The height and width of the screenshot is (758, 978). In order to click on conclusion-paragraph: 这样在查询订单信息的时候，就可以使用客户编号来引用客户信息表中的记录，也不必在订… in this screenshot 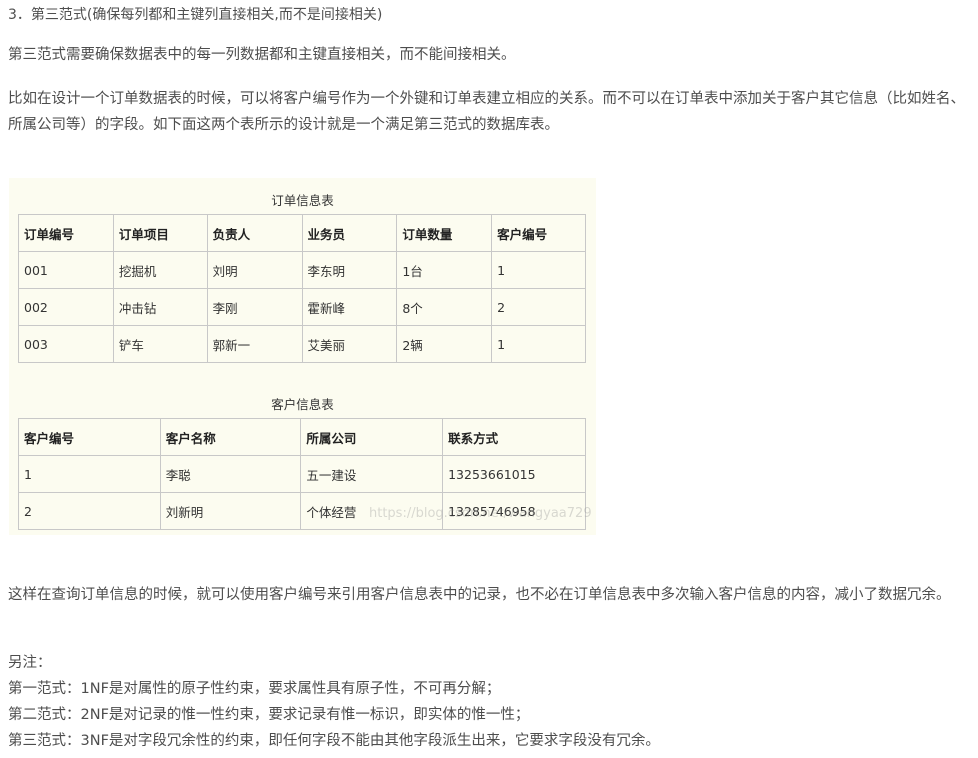, I will do `click(479, 595)`.